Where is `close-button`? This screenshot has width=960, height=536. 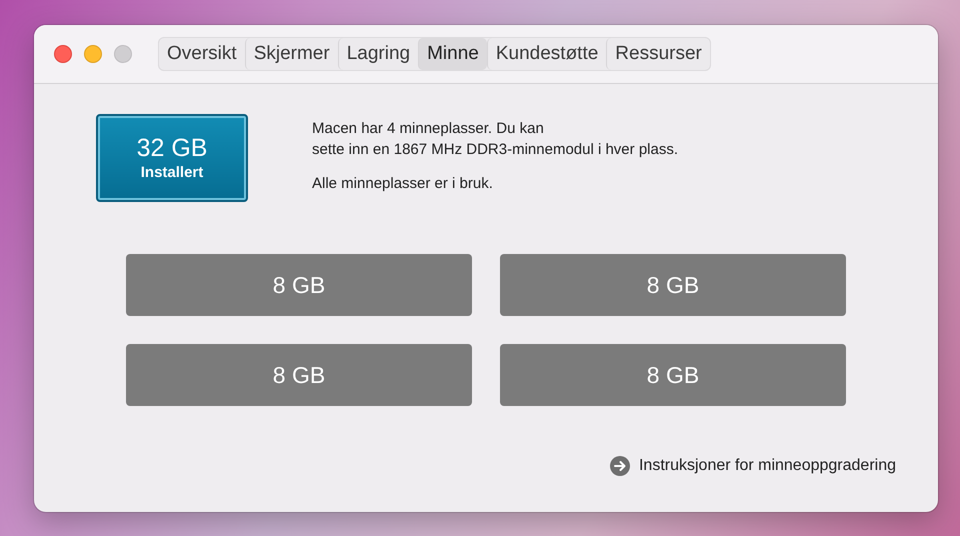
close-button is located at coordinates (63, 54).